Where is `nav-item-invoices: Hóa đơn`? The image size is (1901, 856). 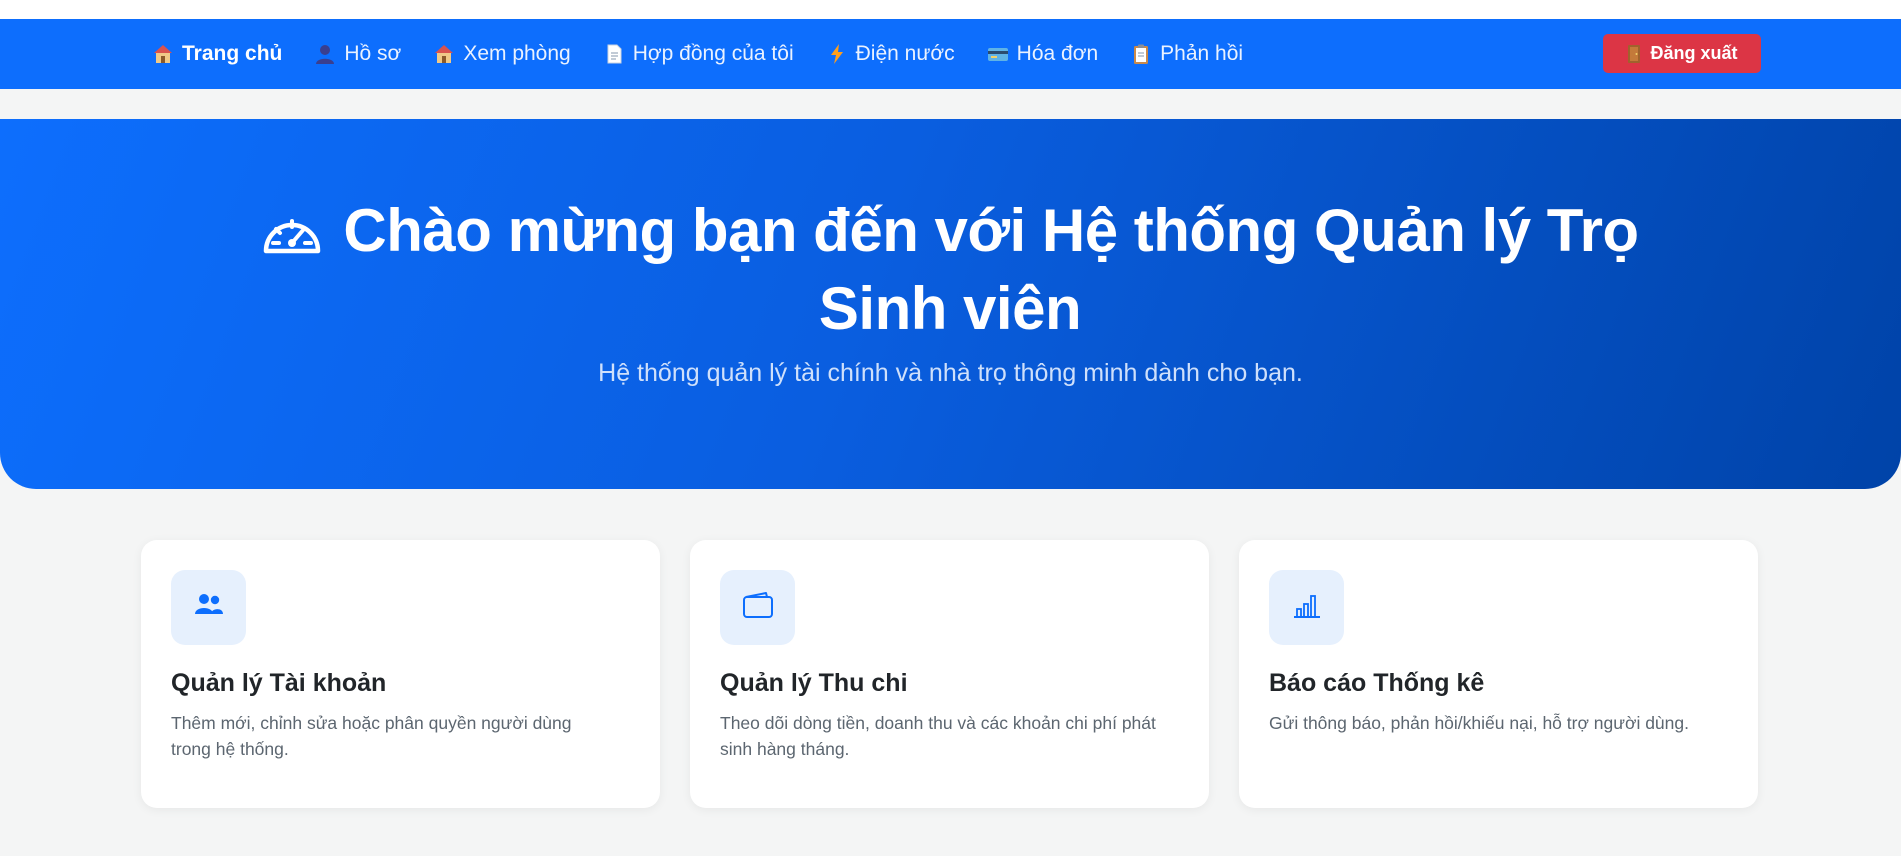 nav-item-invoices: Hóa đơn is located at coordinates (1043, 54).